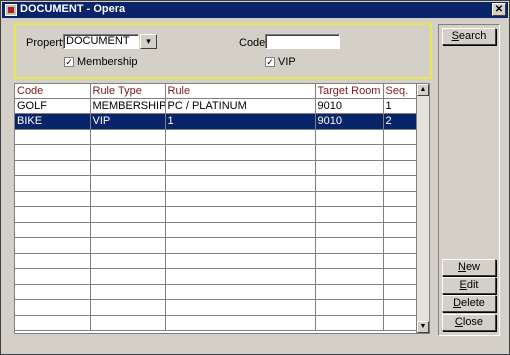 The width and height of the screenshot is (510, 355). Describe the element at coordinates (252, 43) in the screenshot. I see `code-label: Code` at that location.